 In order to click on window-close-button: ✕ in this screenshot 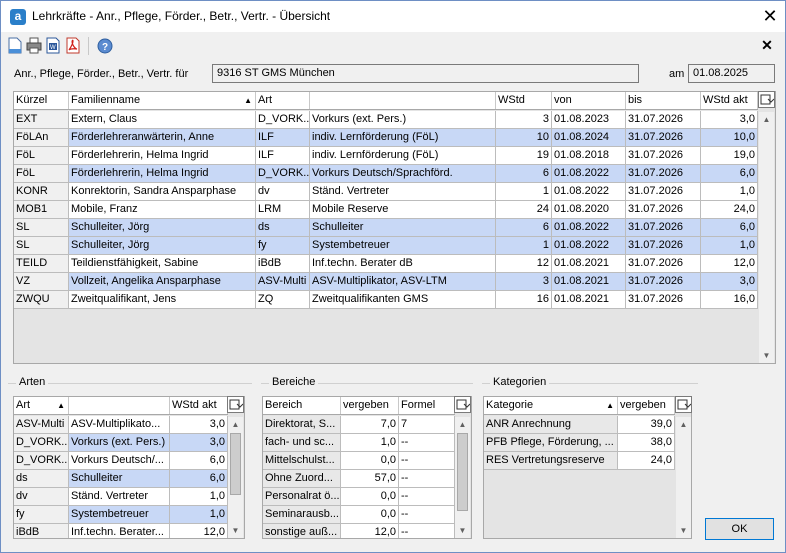, I will do `click(770, 16)`.